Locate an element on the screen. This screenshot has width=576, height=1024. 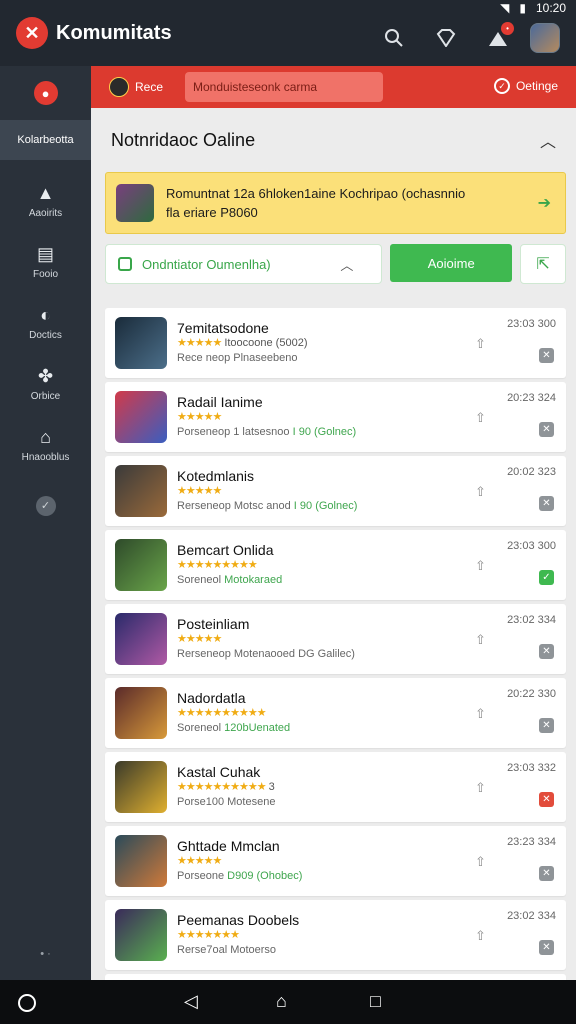
game-time: 23:03 332 is located at coordinates (531, 768).